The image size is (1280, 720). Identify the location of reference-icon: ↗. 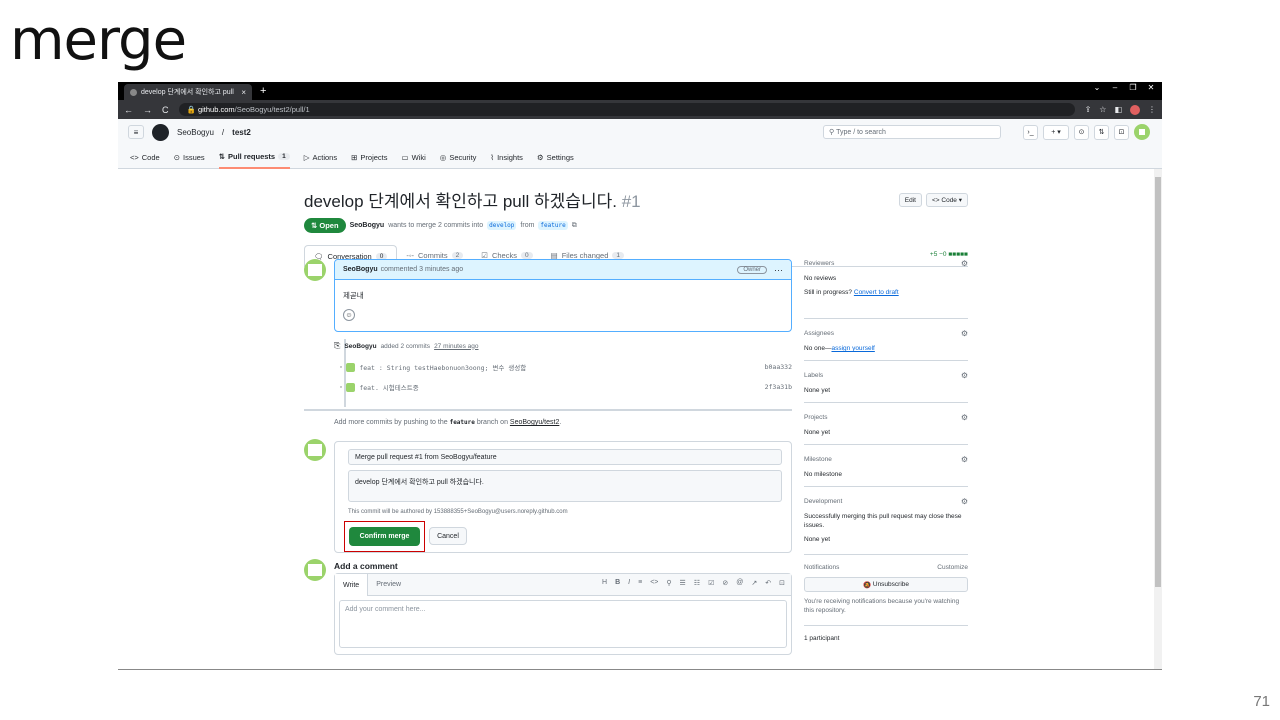
(754, 583).